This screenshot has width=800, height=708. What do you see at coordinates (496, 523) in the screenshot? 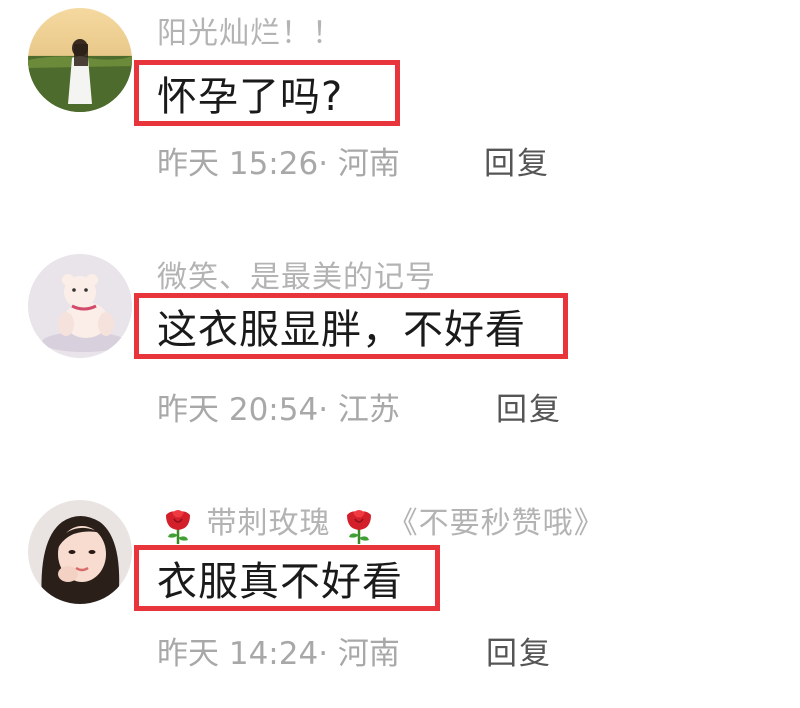
I see `comment-username-suffix: 《不要秒赞哦》` at bounding box center [496, 523].